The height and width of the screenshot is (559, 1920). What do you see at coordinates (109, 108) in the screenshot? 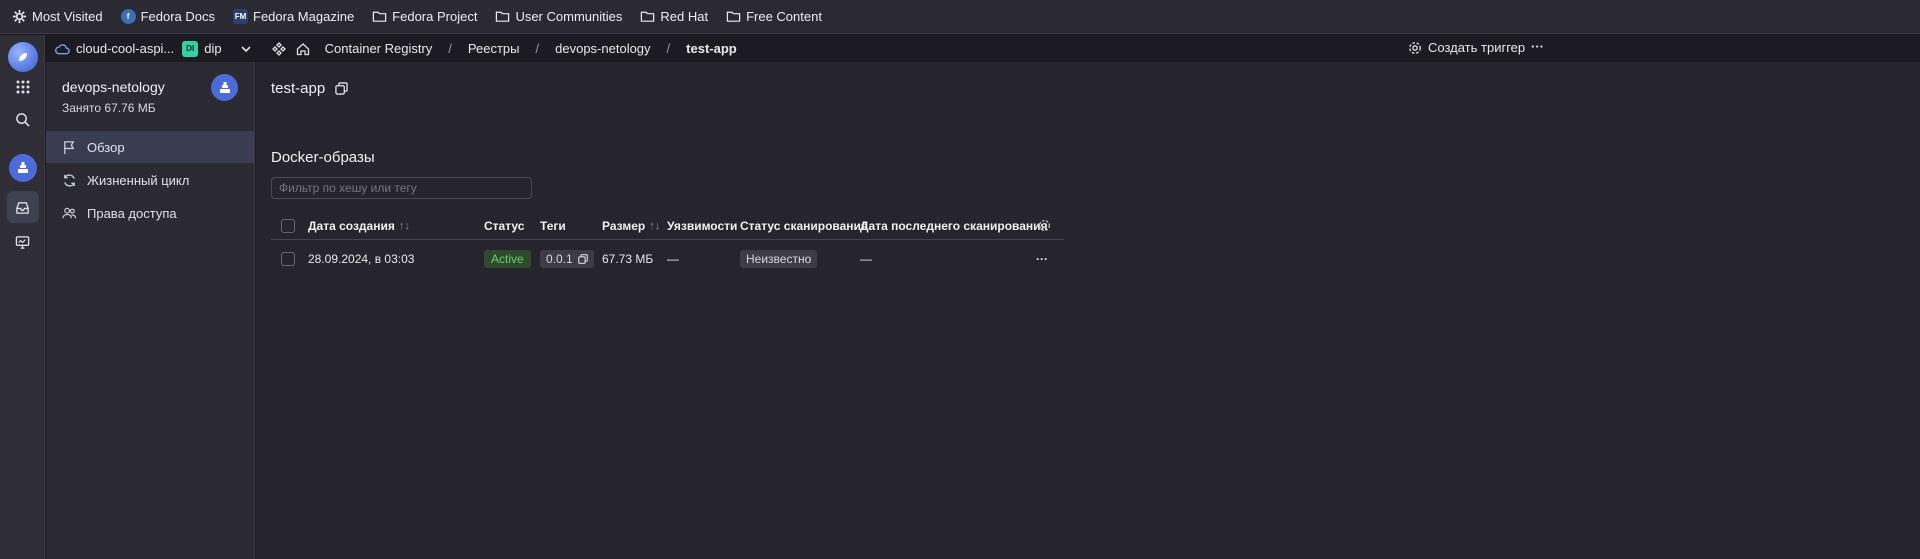
I see `used-space: Занято 67.76 МБ` at bounding box center [109, 108].